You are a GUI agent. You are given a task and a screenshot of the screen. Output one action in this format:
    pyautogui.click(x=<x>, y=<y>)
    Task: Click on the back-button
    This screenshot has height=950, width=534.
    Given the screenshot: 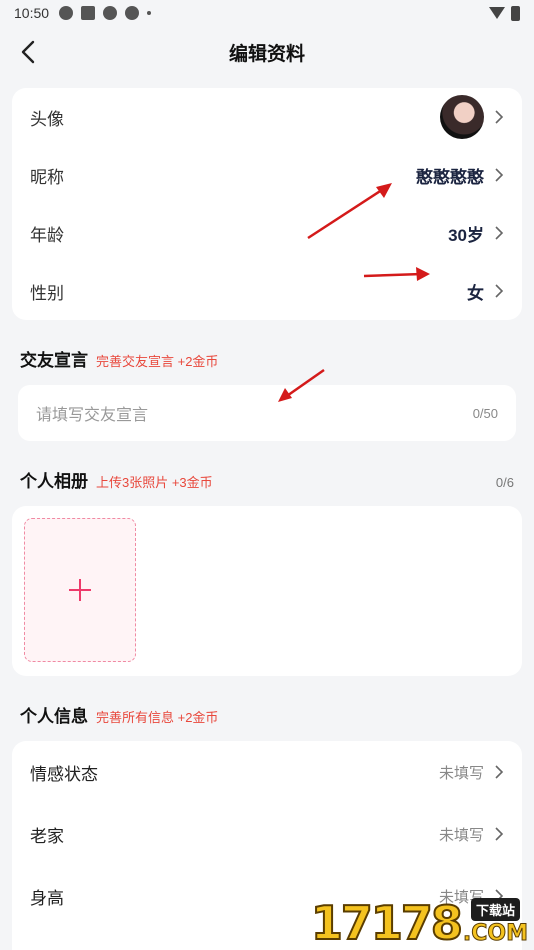 What is the action you would take?
    pyautogui.click(x=28, y=52)
    